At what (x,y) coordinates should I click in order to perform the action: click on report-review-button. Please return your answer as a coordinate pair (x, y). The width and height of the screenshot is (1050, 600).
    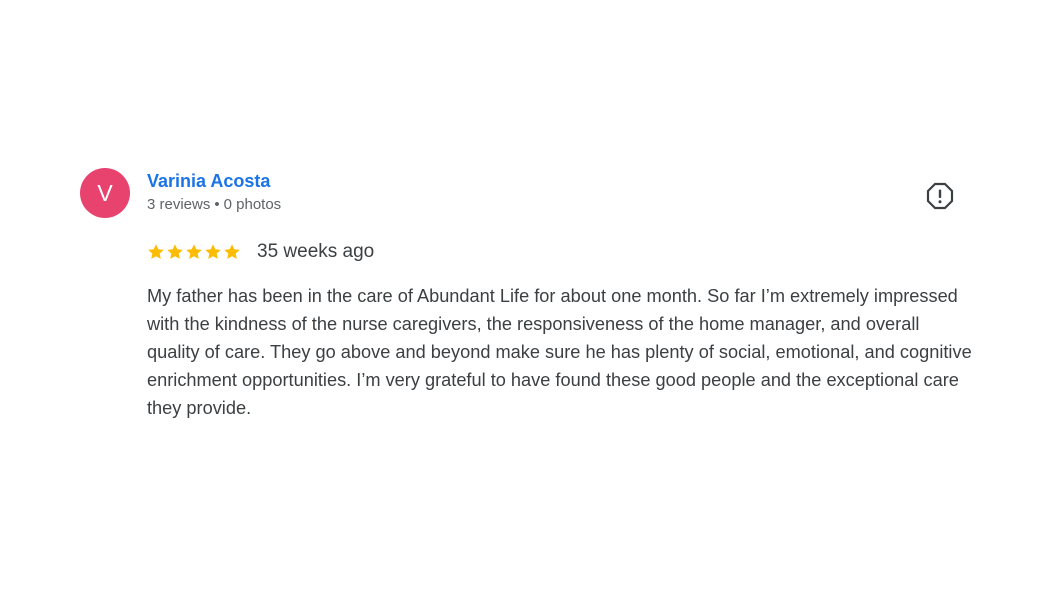
    Looking at the image, I should click on (940, 196).